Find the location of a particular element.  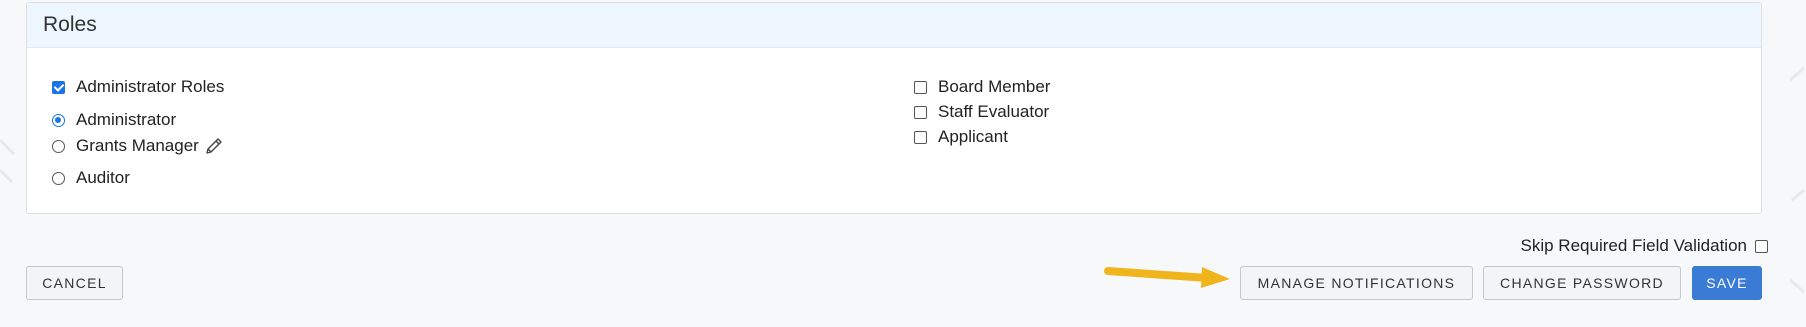

pencil-icon is located at coordinates (214, 146).